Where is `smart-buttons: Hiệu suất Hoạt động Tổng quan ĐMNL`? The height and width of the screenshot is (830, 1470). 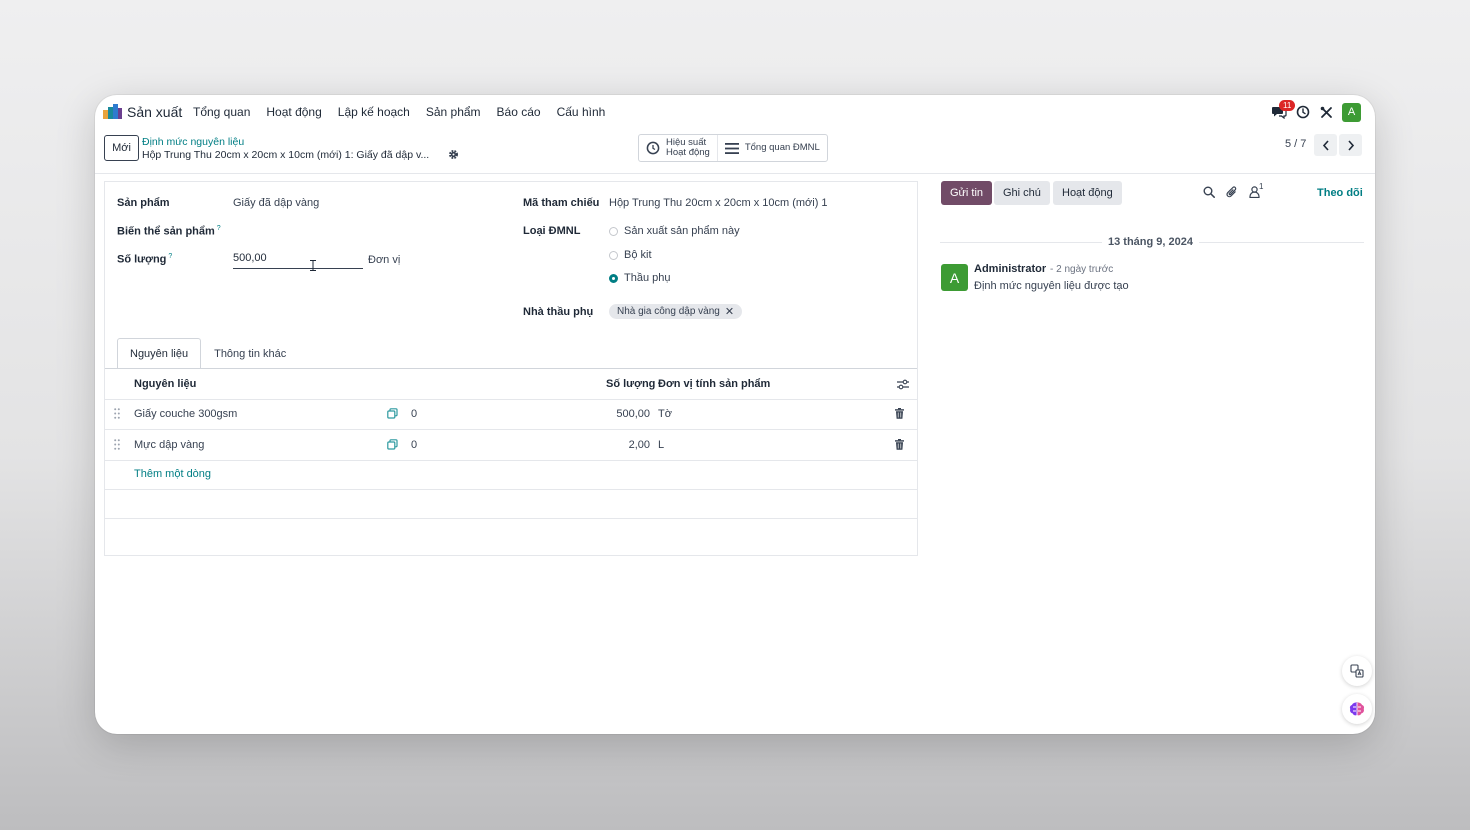
smart-buttons: Hiệu suất Hoạt động Tổng quan ĐMNL is located at coordinates (733, 148).